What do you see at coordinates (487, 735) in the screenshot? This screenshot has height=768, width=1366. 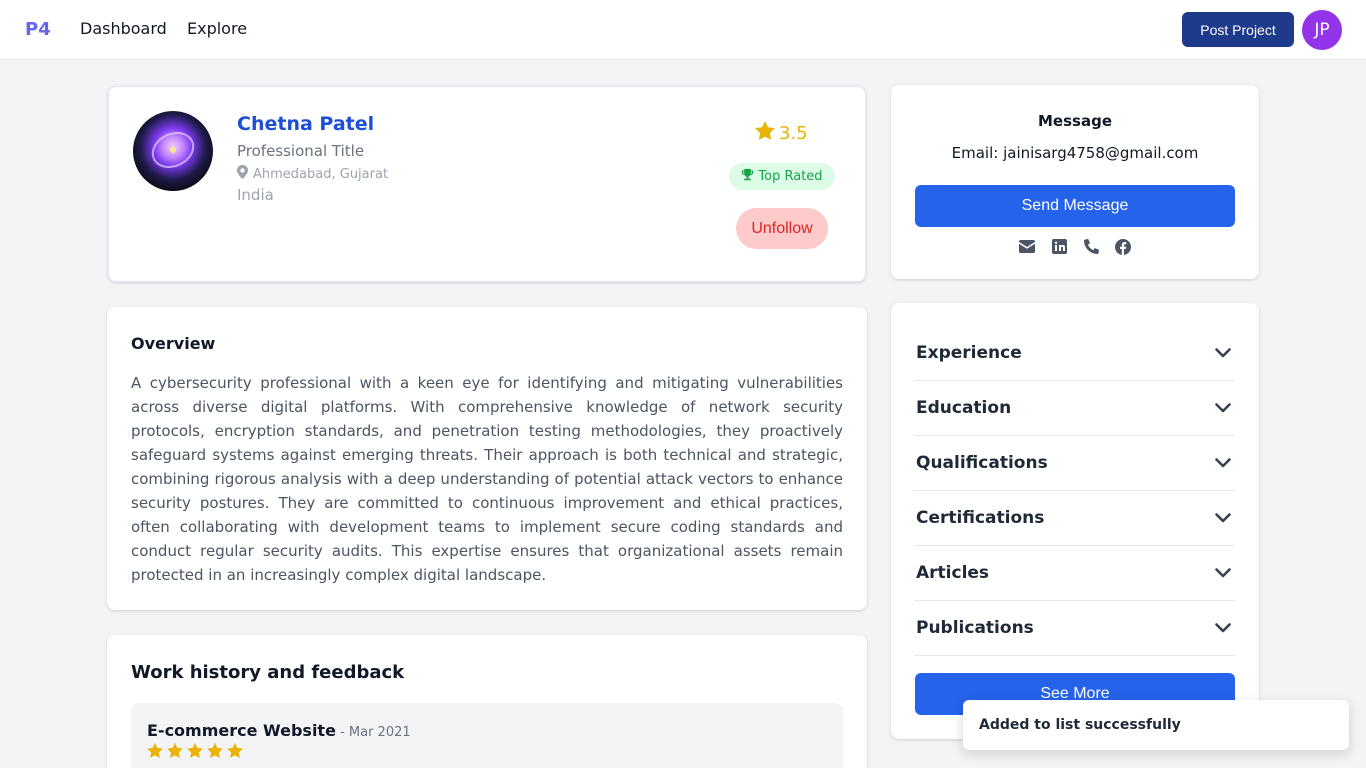 I see `work-history-item: E-commerce Website - Mar 2021` at bounding box center [487, 735].